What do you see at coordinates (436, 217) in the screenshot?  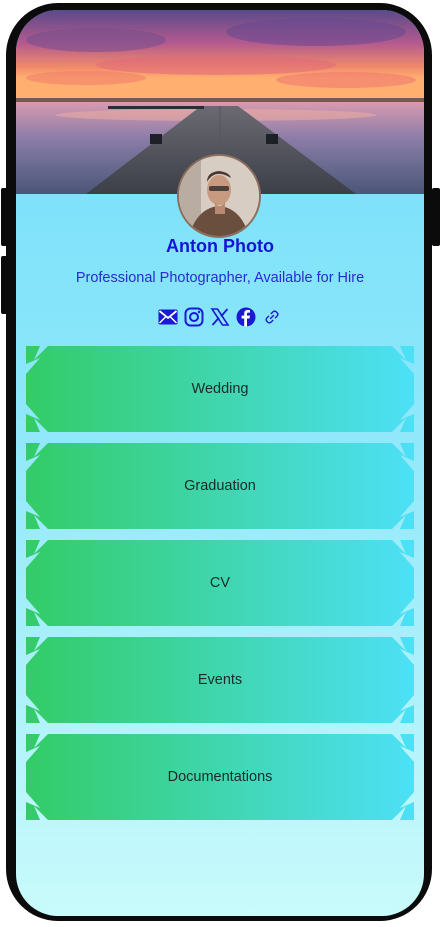 I see `phone-side-button-right` at bounding box center [436, 217].